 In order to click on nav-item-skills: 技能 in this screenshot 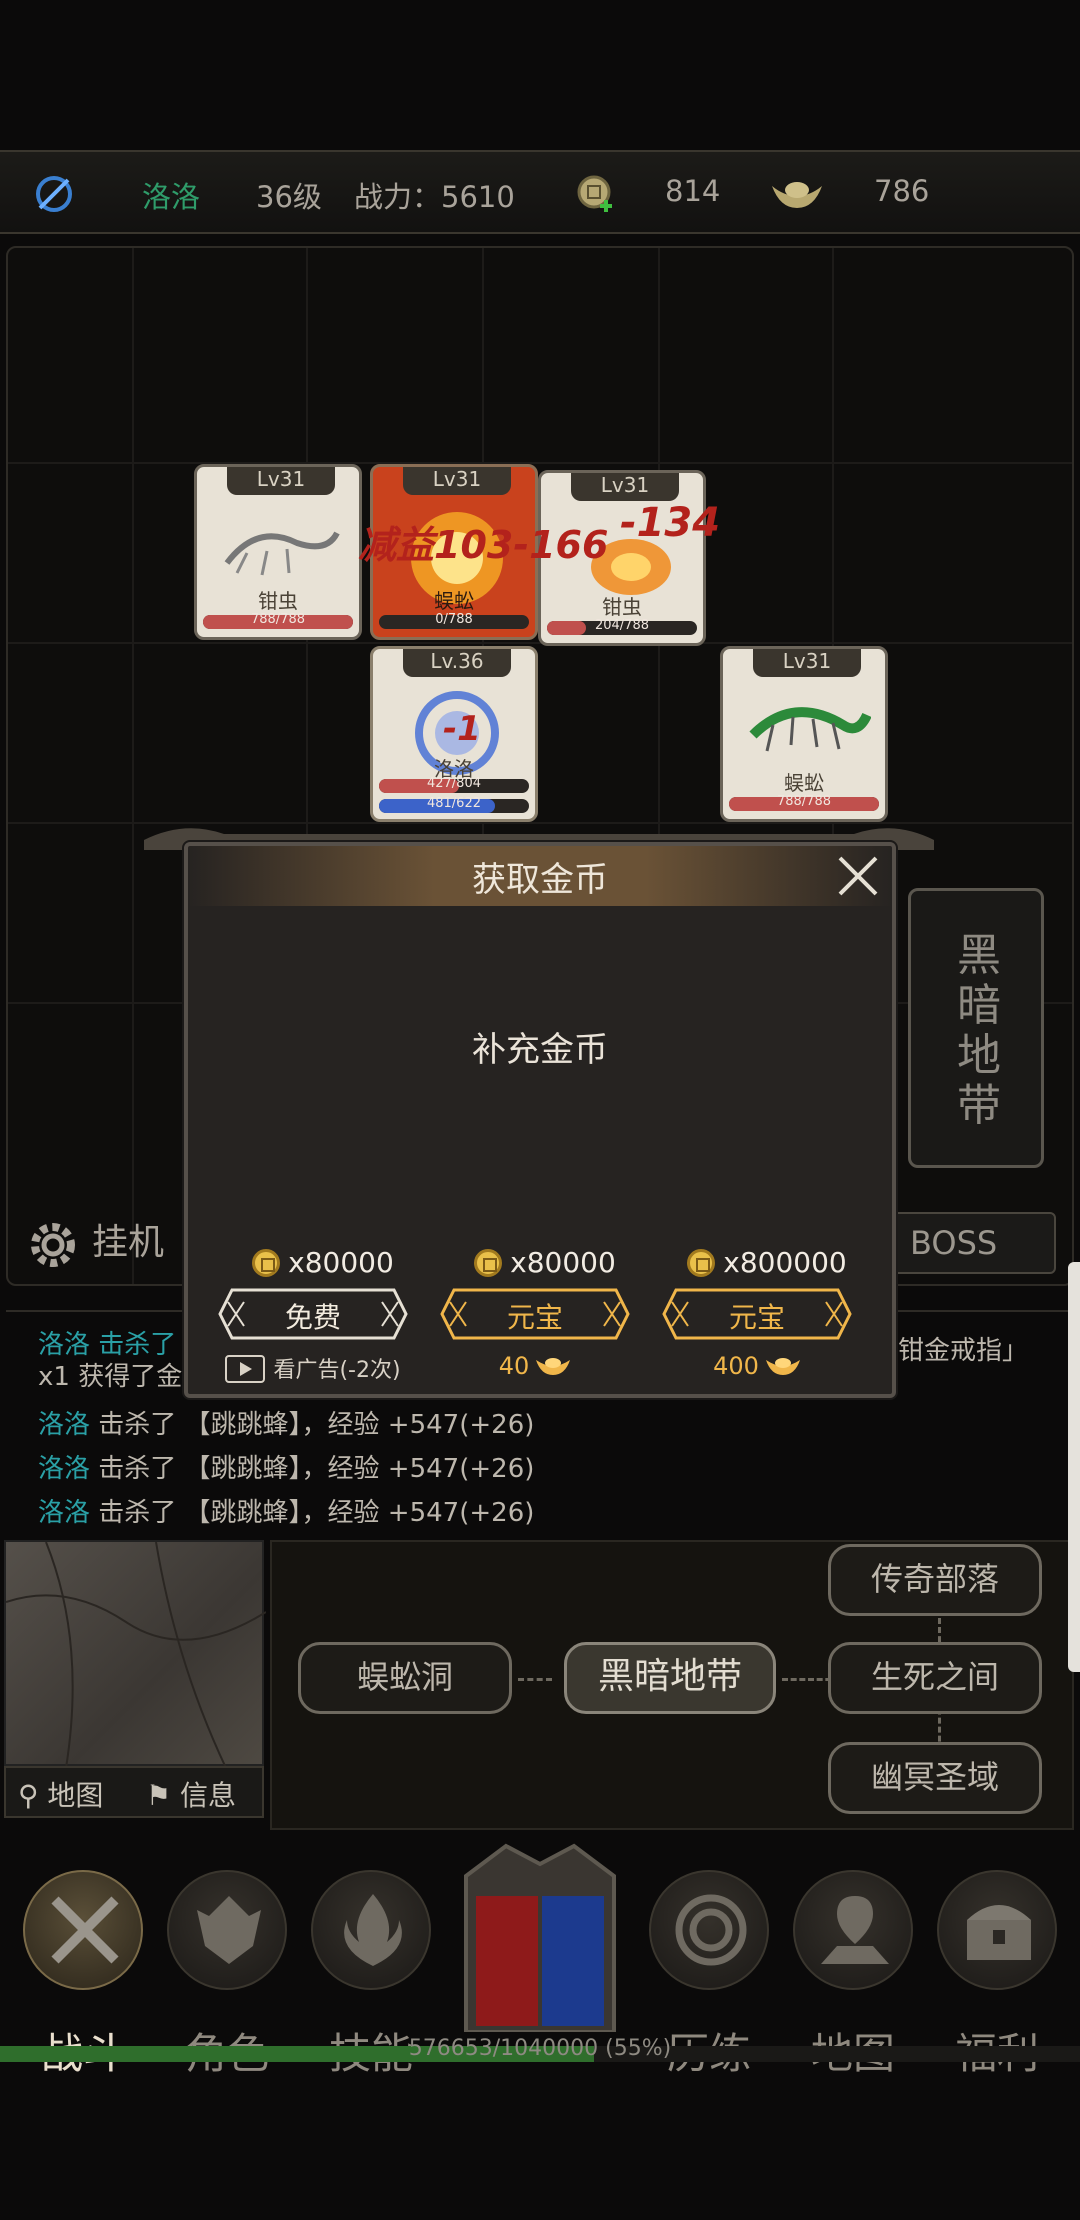, I will do `click(371, 1974)`.